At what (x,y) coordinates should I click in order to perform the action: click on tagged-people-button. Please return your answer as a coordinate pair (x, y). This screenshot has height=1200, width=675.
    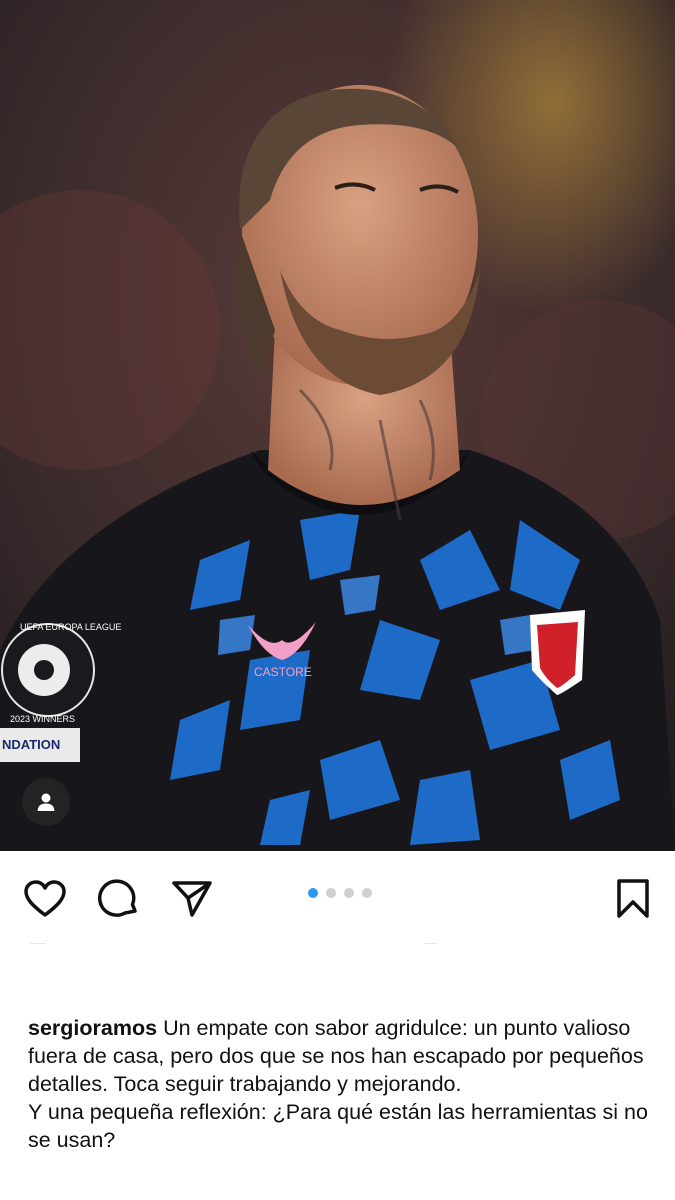
    Looking at the image, I should click on (46, 802).